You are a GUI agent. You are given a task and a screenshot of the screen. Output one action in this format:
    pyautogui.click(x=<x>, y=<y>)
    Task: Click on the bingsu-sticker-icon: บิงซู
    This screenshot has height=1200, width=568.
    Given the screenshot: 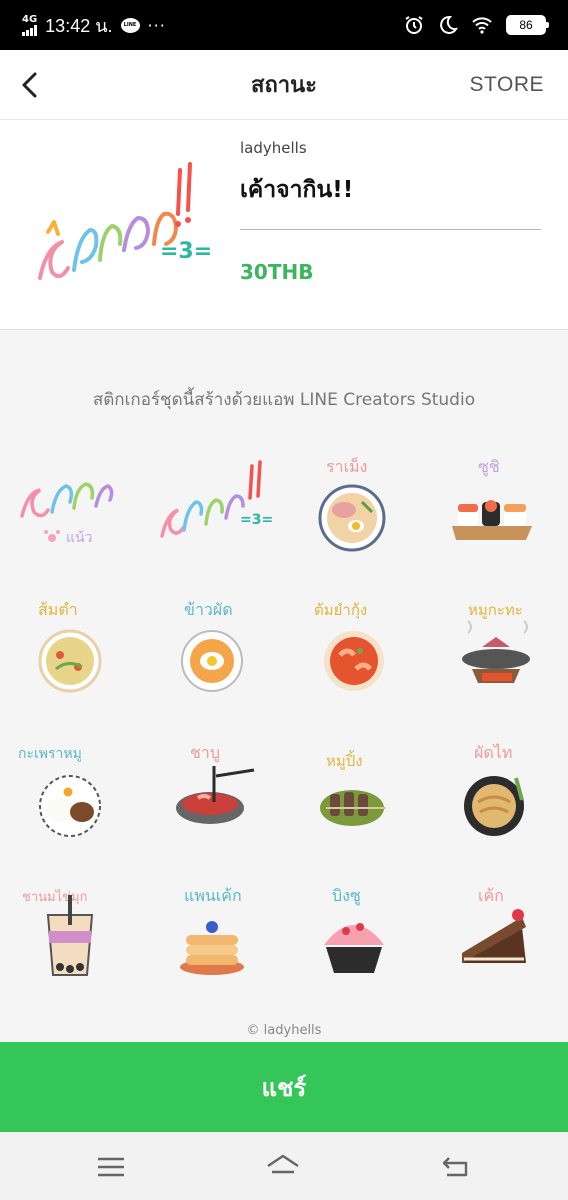 What is the action you would take?
    pyautogui.click(x=354, y=929)
    